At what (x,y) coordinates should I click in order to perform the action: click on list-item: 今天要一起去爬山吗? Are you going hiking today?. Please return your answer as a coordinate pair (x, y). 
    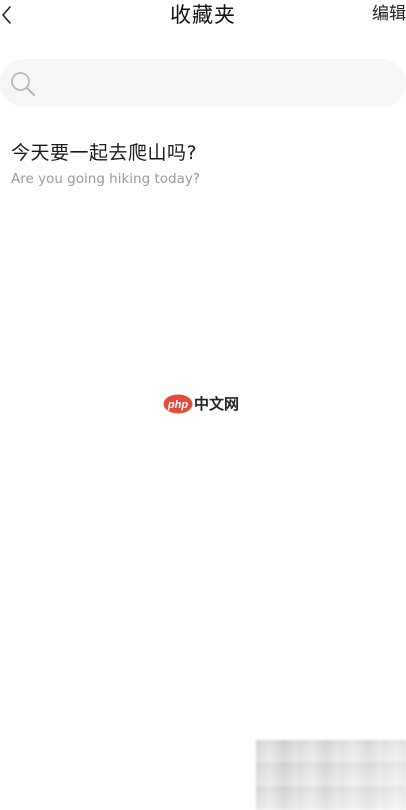
    Looking at the image, I should click on (203, 165).